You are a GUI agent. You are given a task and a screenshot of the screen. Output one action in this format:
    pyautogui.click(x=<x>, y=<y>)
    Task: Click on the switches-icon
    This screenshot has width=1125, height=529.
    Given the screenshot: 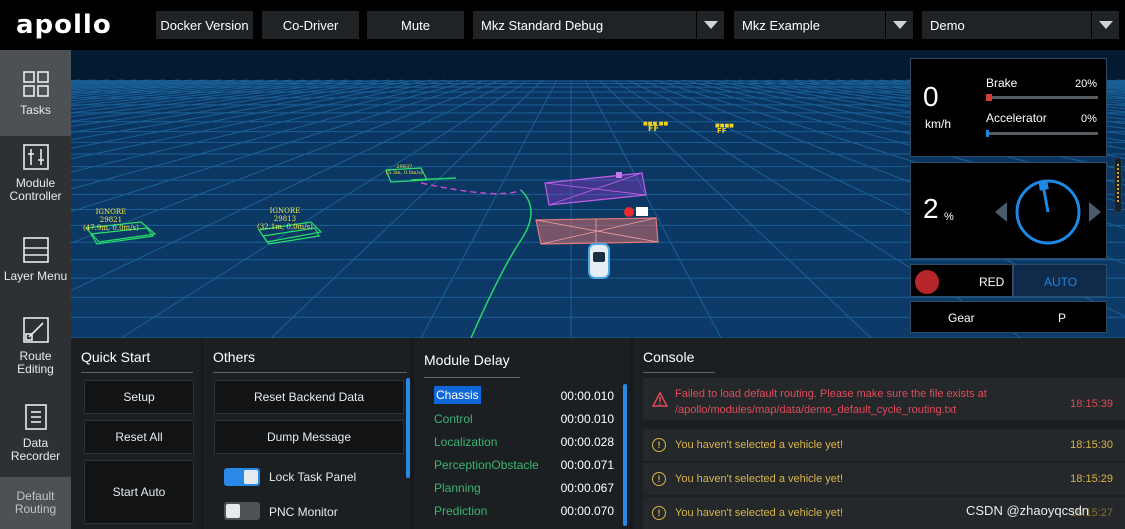 What is the action you would take?
    pyautogui.click(x=35, y=157)
    